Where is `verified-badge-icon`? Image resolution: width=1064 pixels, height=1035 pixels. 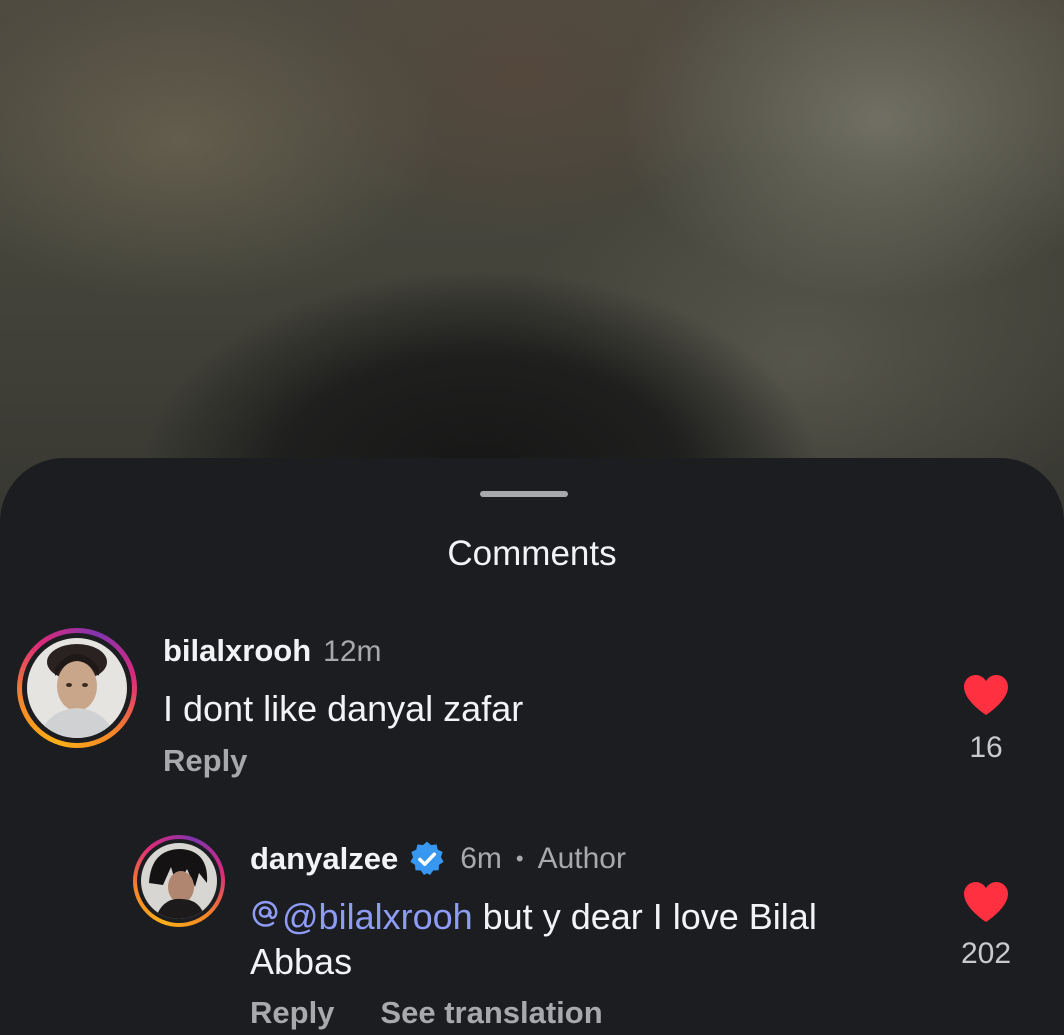 verified-badge-icon is located at coordinates (427, 859).